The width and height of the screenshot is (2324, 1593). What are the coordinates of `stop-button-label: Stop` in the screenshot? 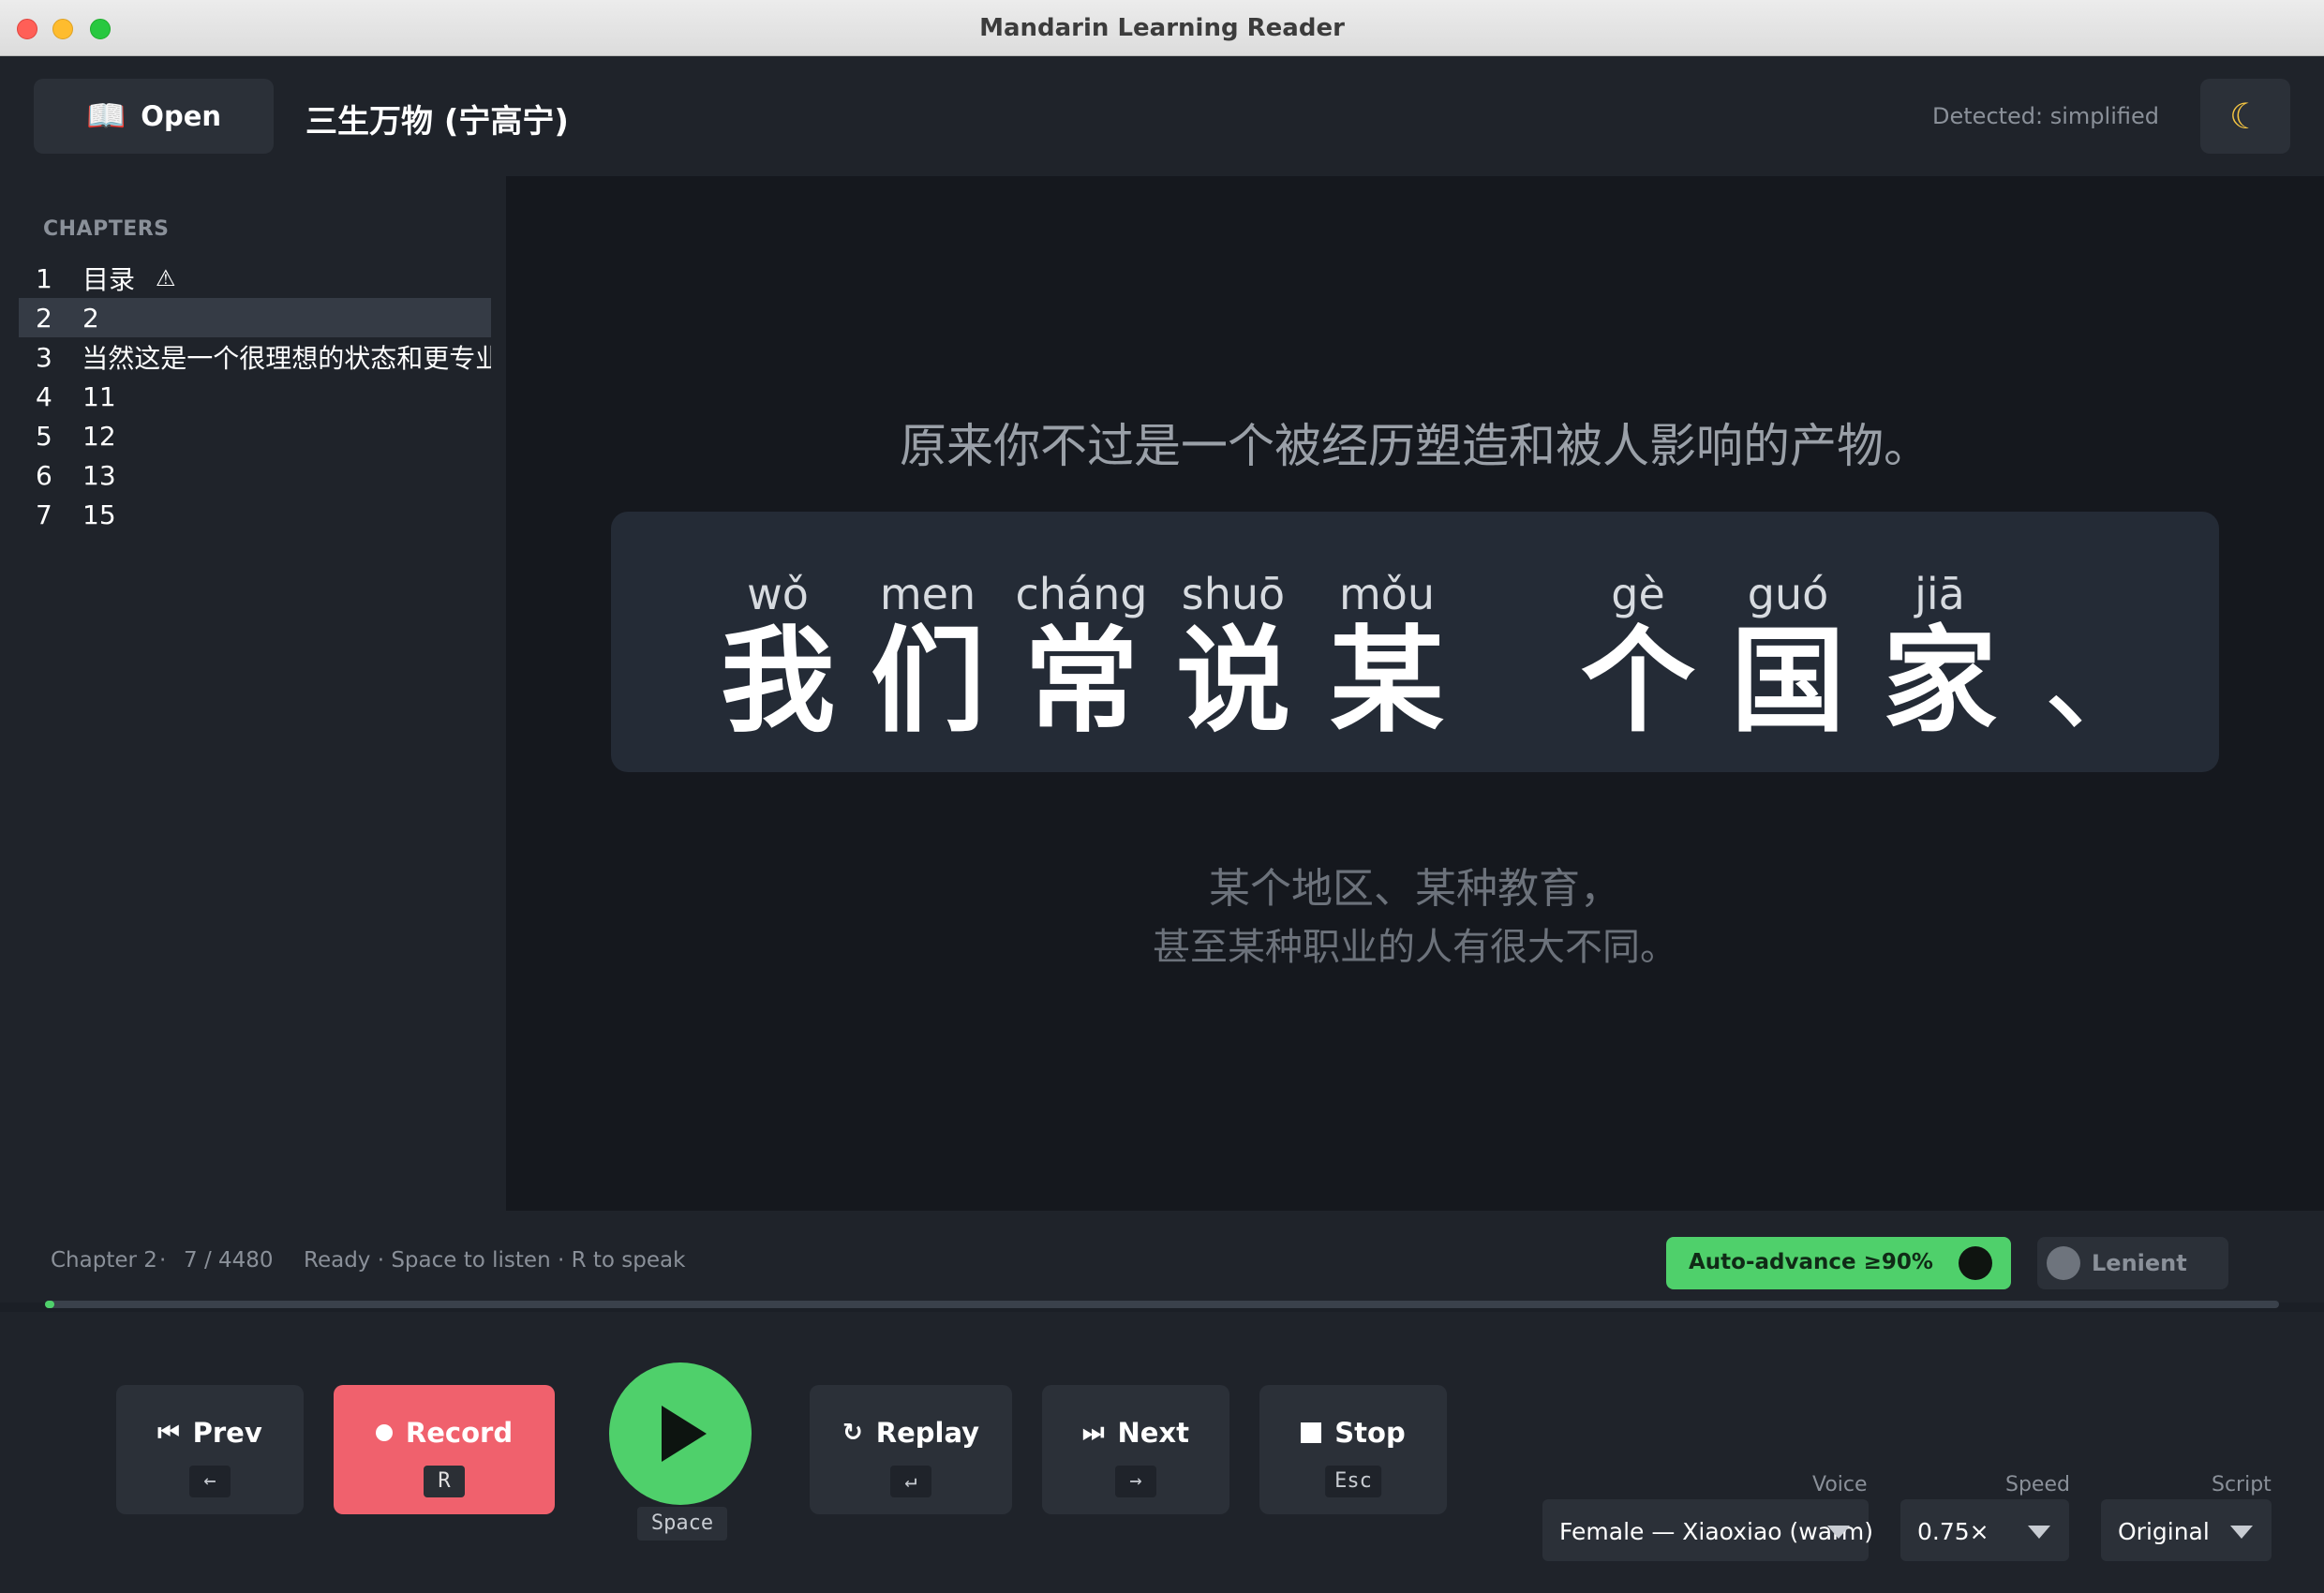 It's located at (1370, 1433).